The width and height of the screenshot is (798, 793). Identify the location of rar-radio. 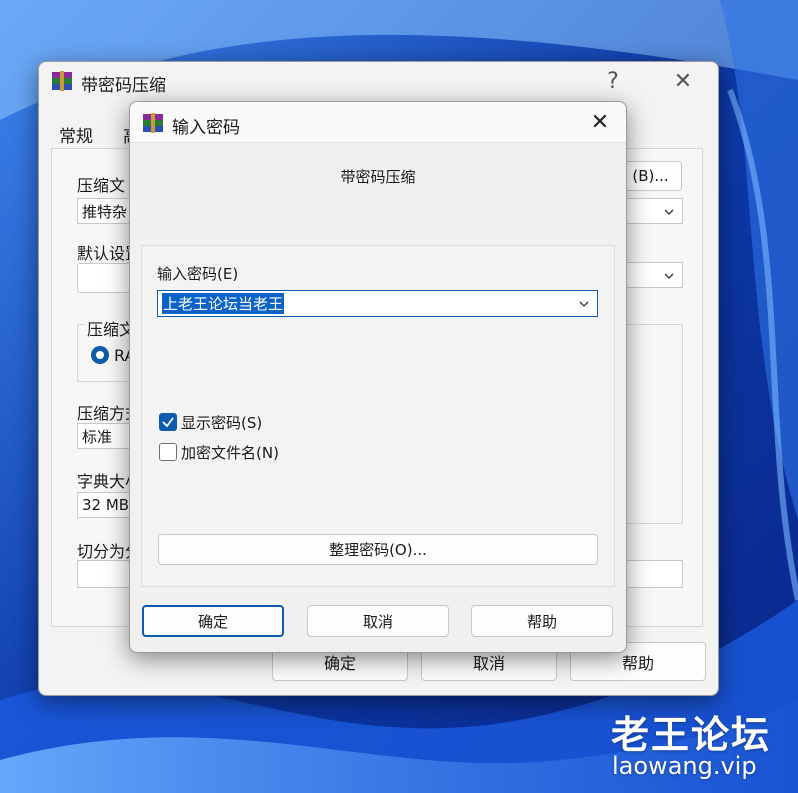
(100, 355).